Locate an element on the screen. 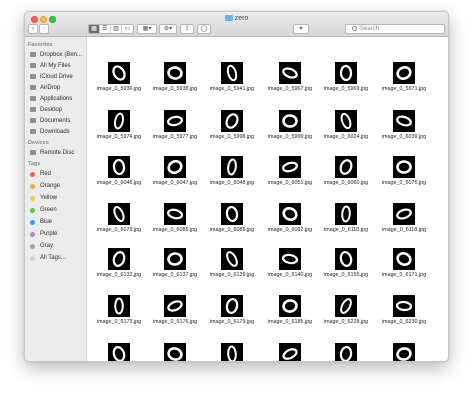 This screenshot has width=474, height=396. file-name-label: image_0_6230.jpg is located at coordinates (404, 322).